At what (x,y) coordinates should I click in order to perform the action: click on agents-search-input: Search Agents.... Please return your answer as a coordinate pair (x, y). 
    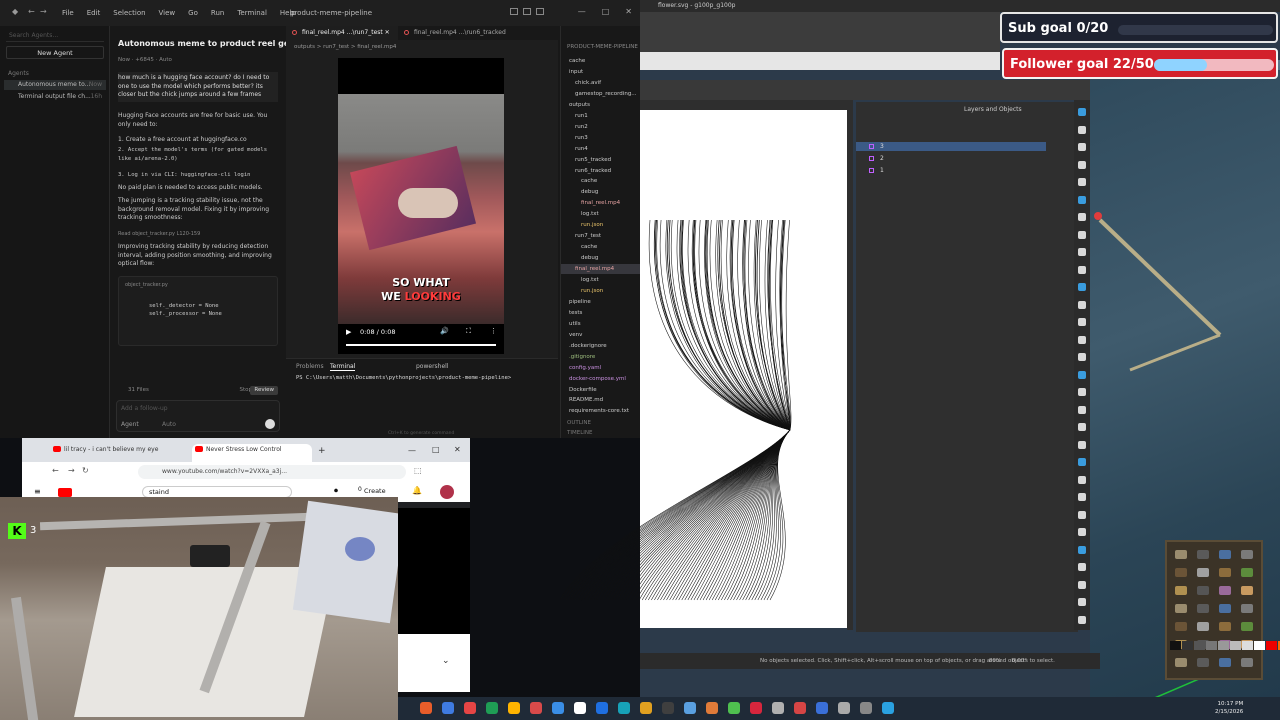
    Looking at the image, I should click on (55, 37).